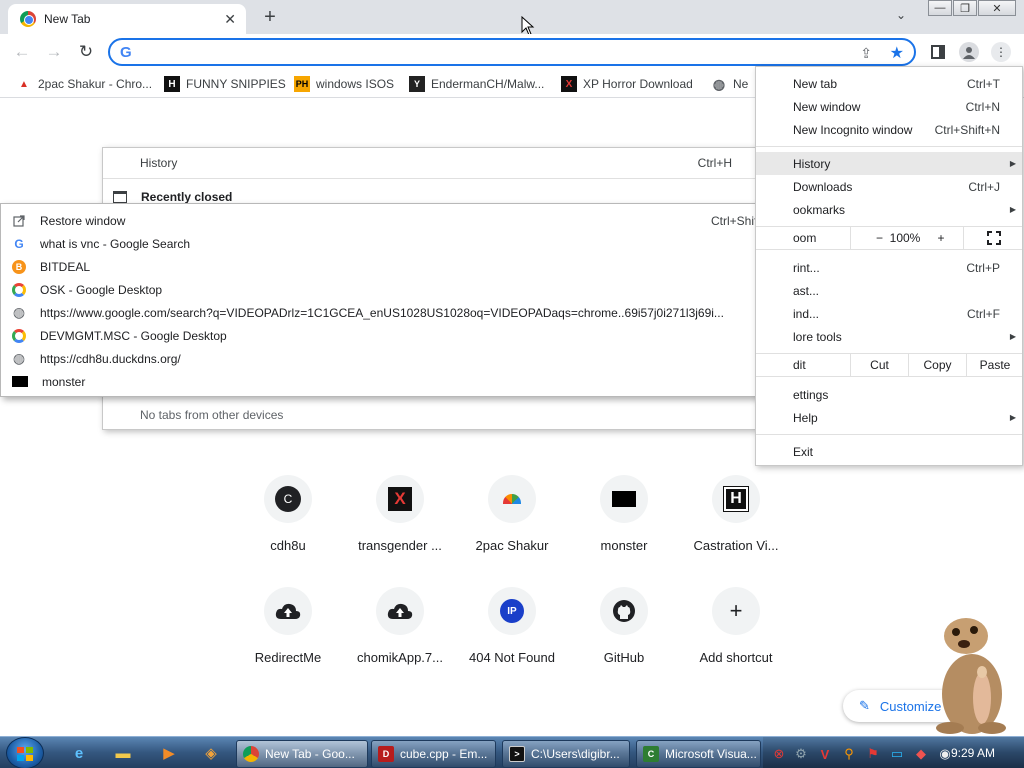  I want to click on cloud-upload-icon, so click(400, 611).